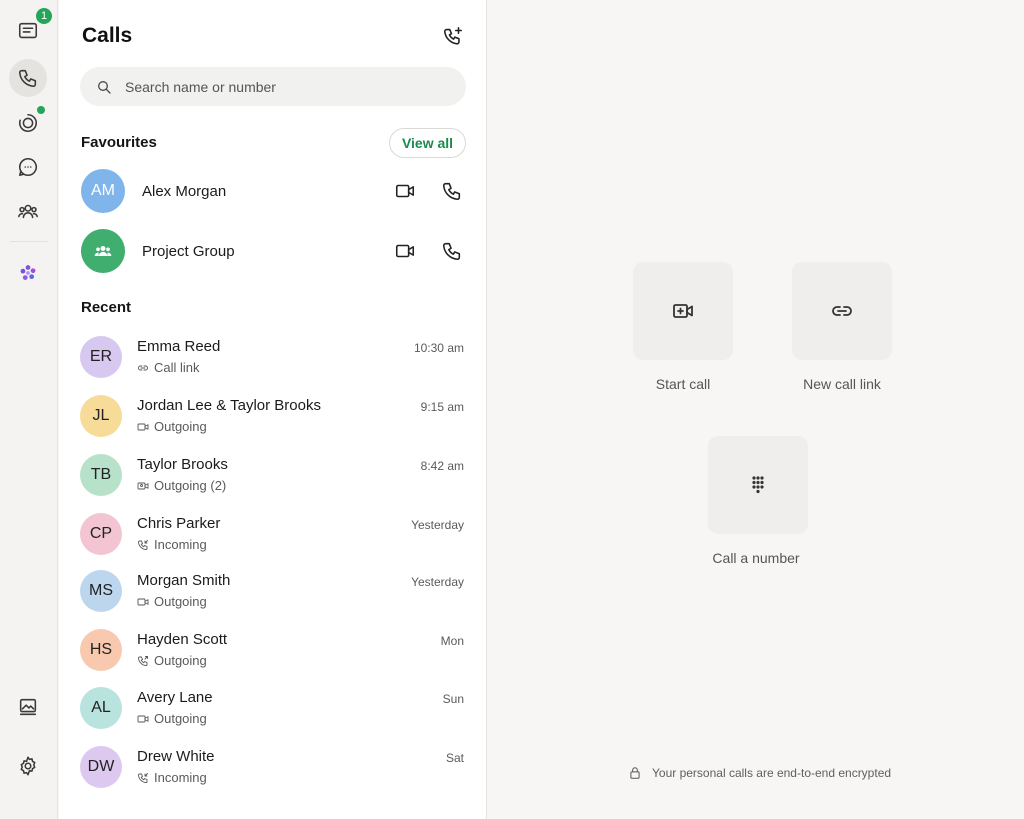  I want to click on avatar: MS, so click(101, 591).